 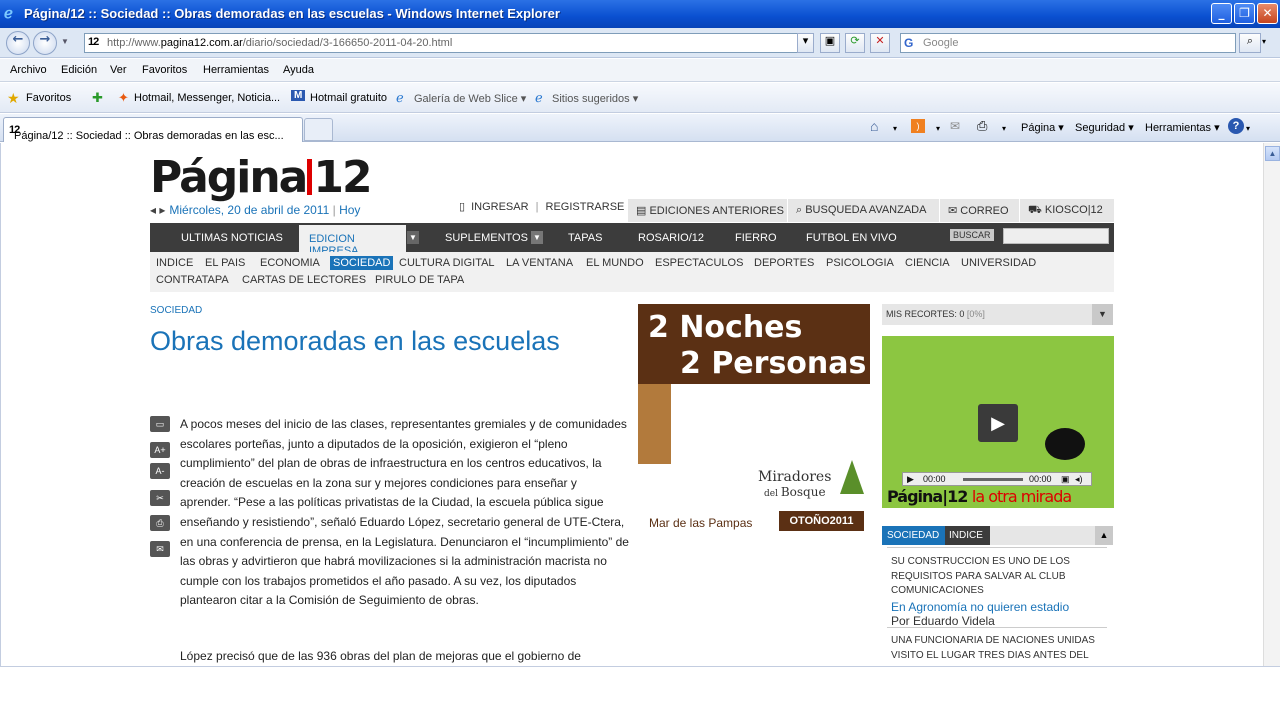 What do you see at coordinates (18, 43) in the screenshot?
I see `back-button: ←` at bounding box center [18, 43].